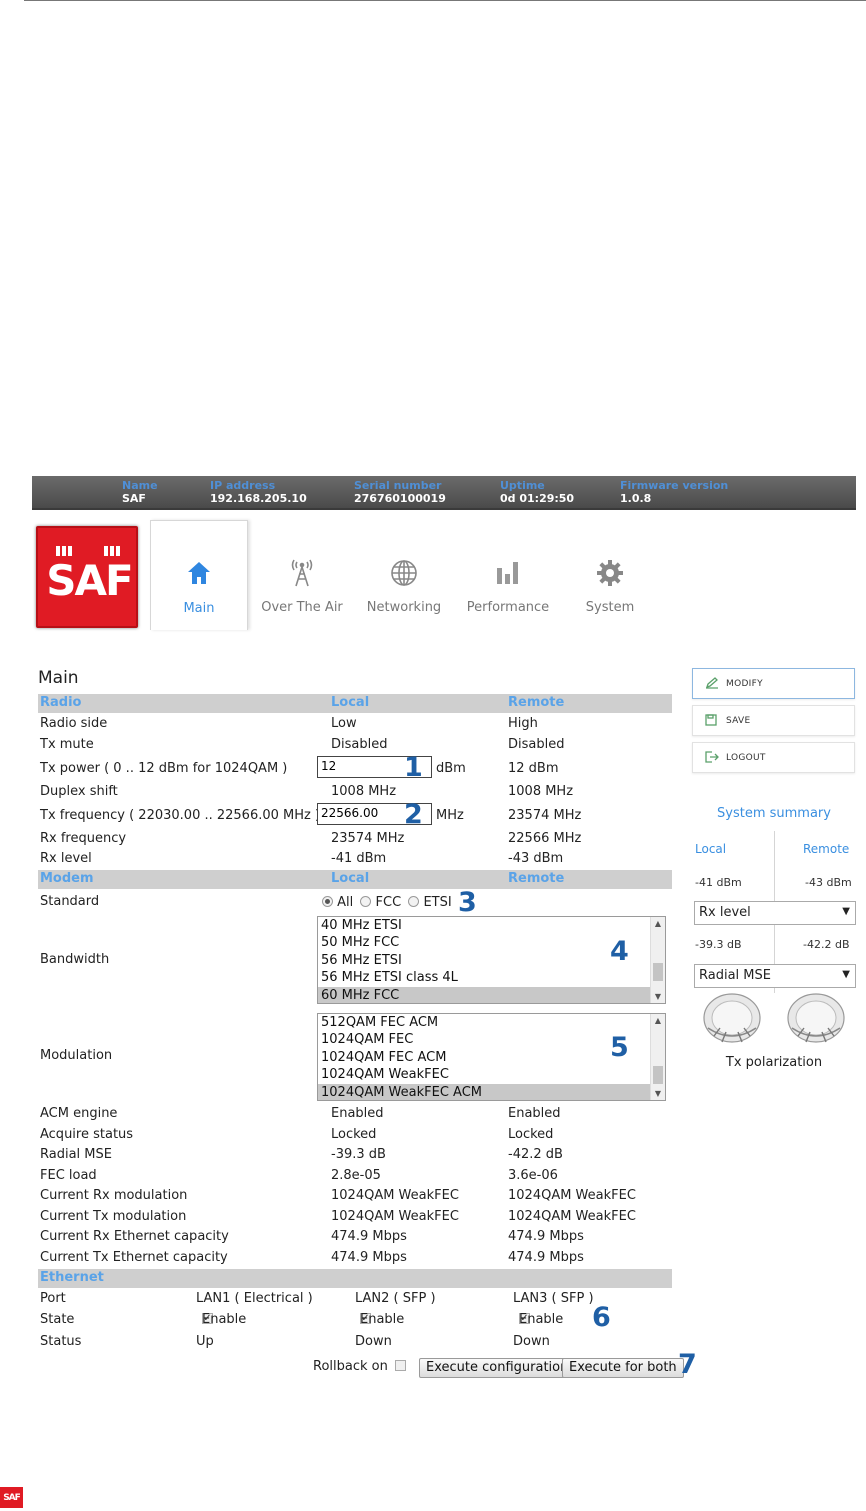  I want to click on ethernet-section-header: Ethernet, so click(355, 1278).